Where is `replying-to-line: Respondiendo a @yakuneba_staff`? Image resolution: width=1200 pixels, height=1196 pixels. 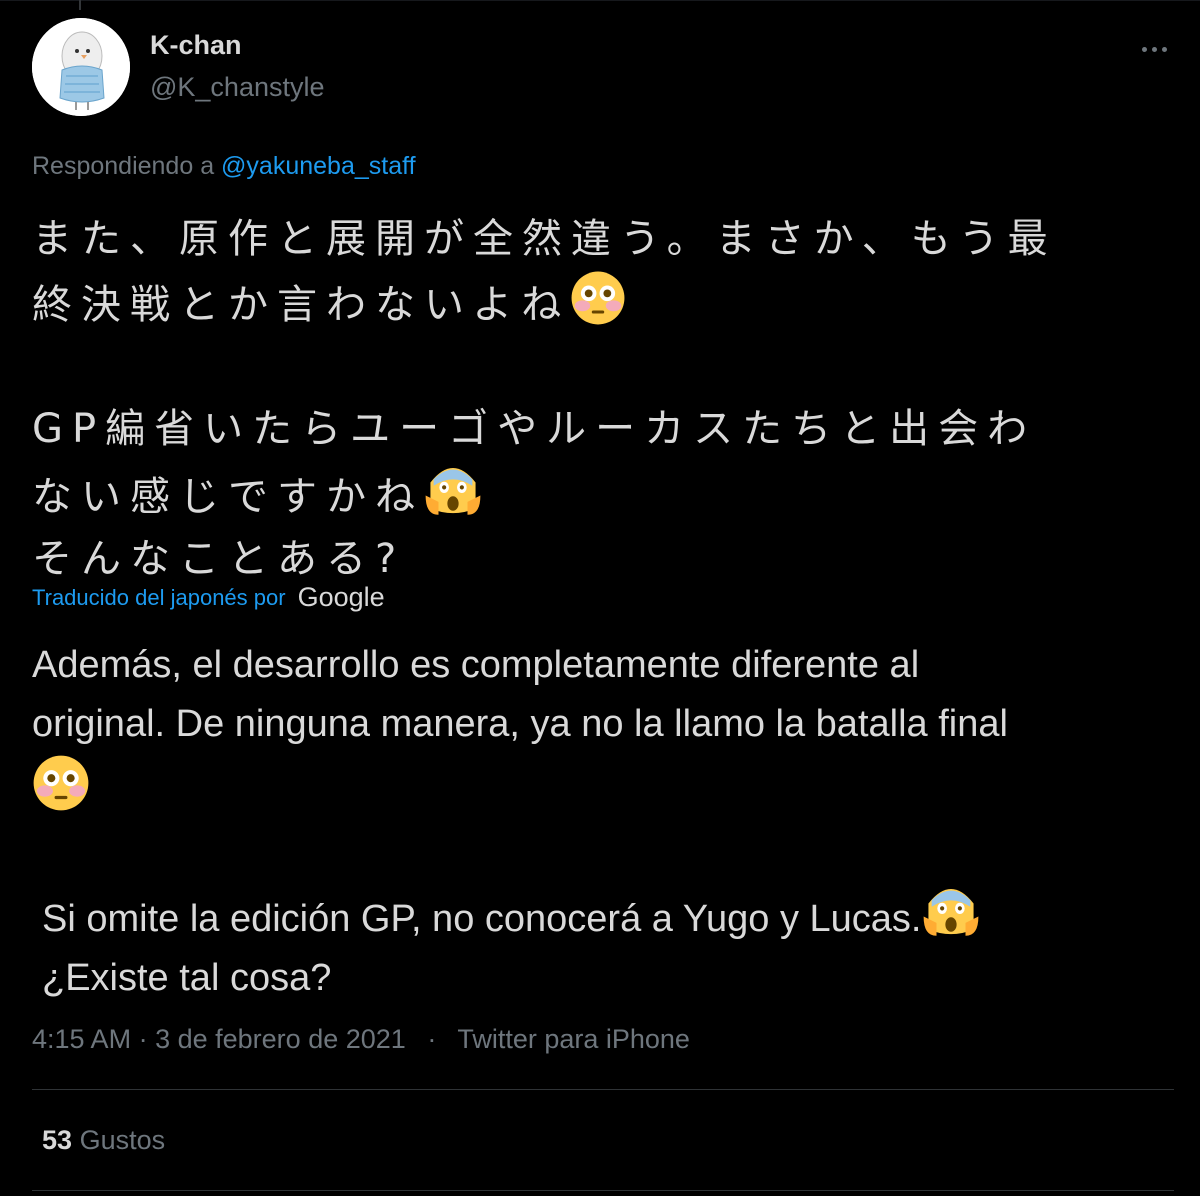 replying-to-line: Respondiendo a @yakuneba_staff is located at coordinates (224, 166).